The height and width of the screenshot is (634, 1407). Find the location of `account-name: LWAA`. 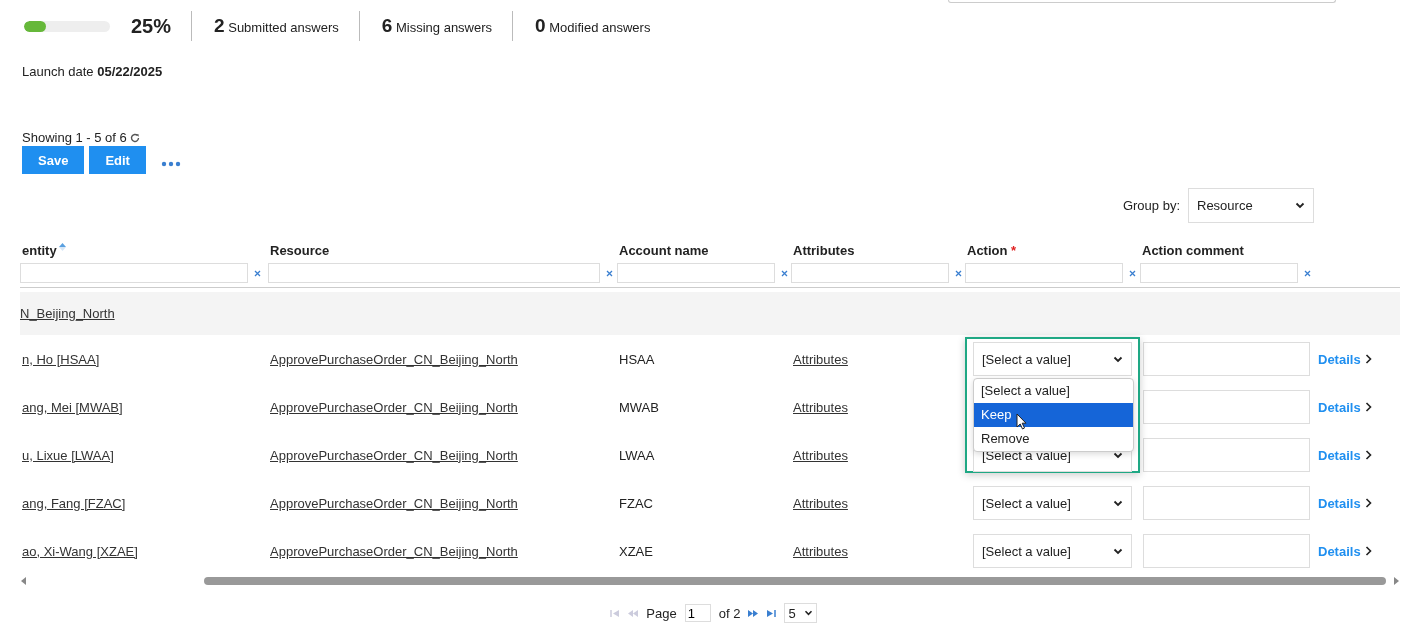

account-name: LWAA is located at coordinates (637, 455).